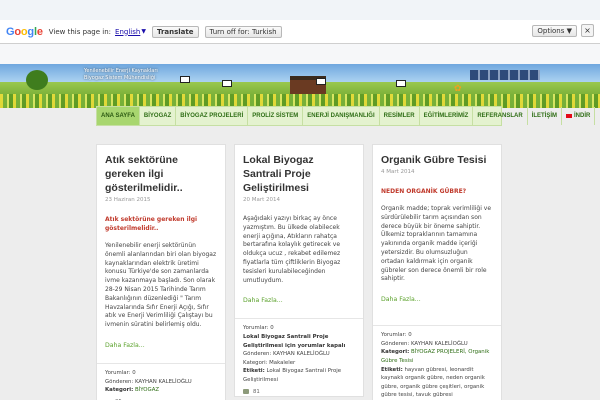 The height and width of the screenshot is (400, 600). I want to click on post-title: Organik Gübre Tesisi, so click(437, 160).